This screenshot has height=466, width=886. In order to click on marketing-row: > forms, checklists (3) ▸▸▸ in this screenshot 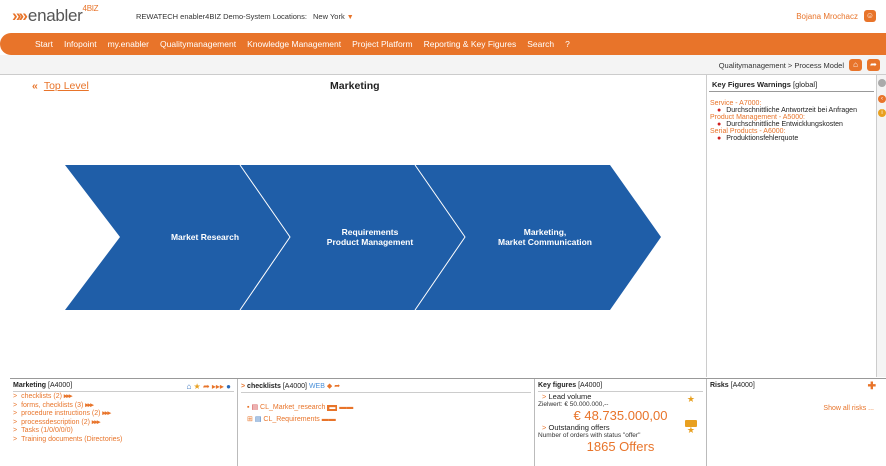, I will do `click(123, 406)`.